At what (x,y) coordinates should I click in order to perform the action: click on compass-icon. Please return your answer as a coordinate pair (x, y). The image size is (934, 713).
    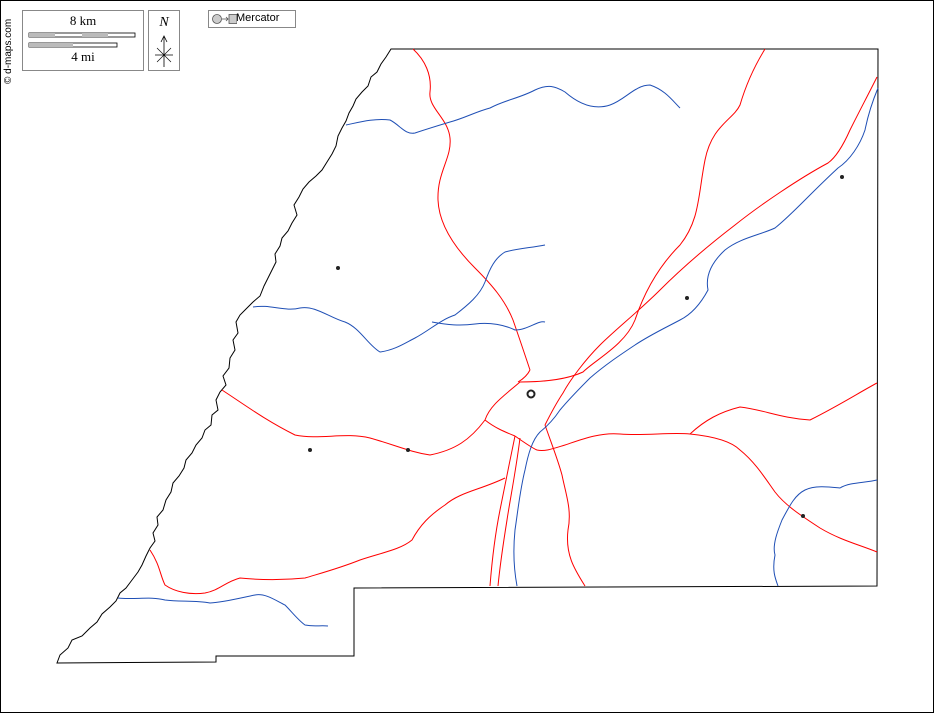
    Looking at the image, I should click on (164, 51).